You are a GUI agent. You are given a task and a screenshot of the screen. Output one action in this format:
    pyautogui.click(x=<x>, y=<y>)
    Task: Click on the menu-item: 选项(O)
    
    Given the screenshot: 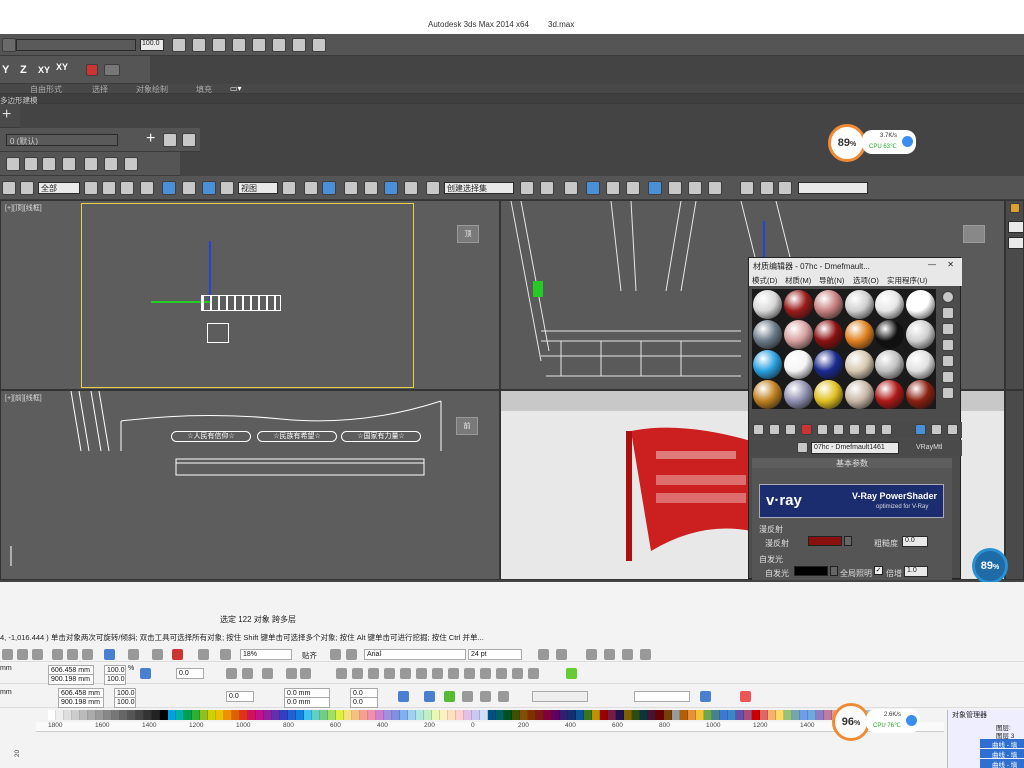 What is the action you would take?
    pyautogui.click(x=866, y=280)
    